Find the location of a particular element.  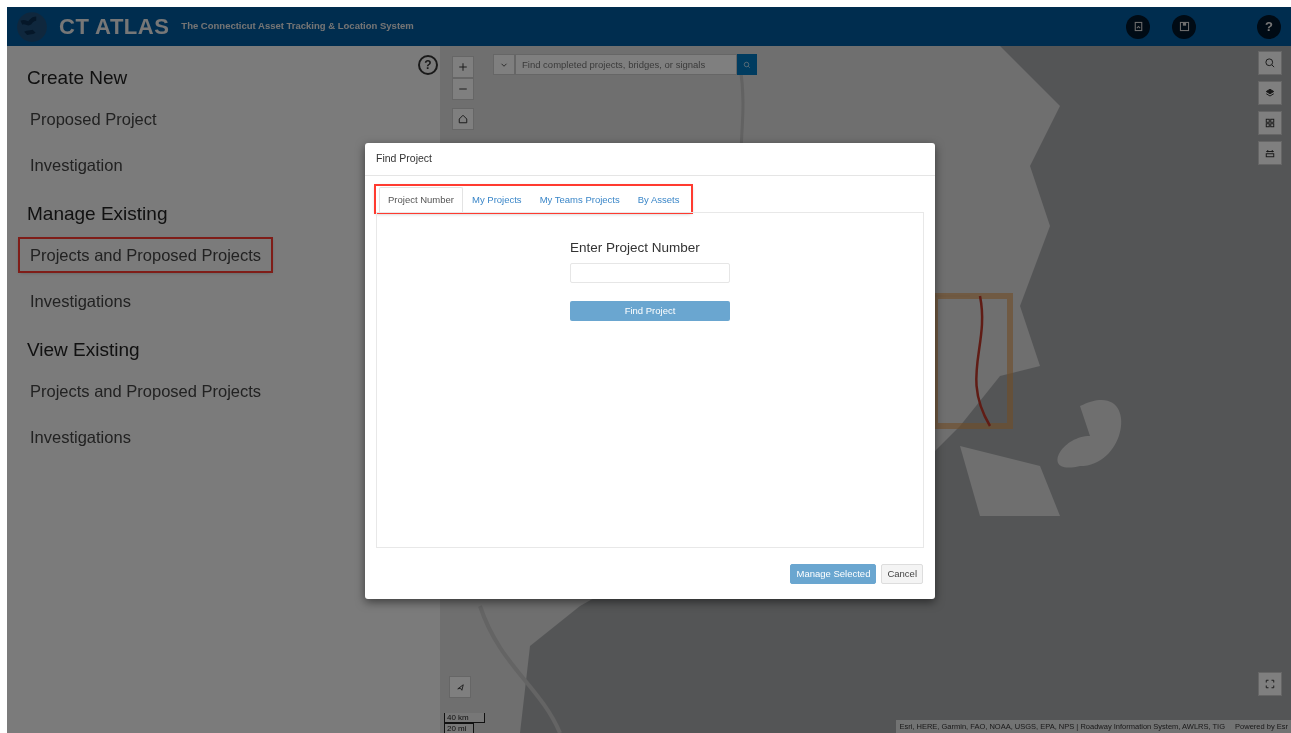

home-icon is located at coordinates (463, 119).